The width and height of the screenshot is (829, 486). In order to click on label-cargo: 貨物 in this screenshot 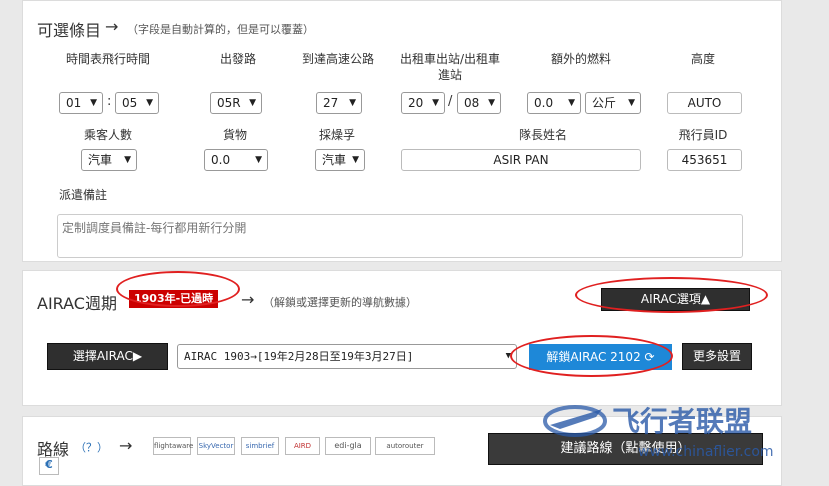, I will do `click(234, 135)`.